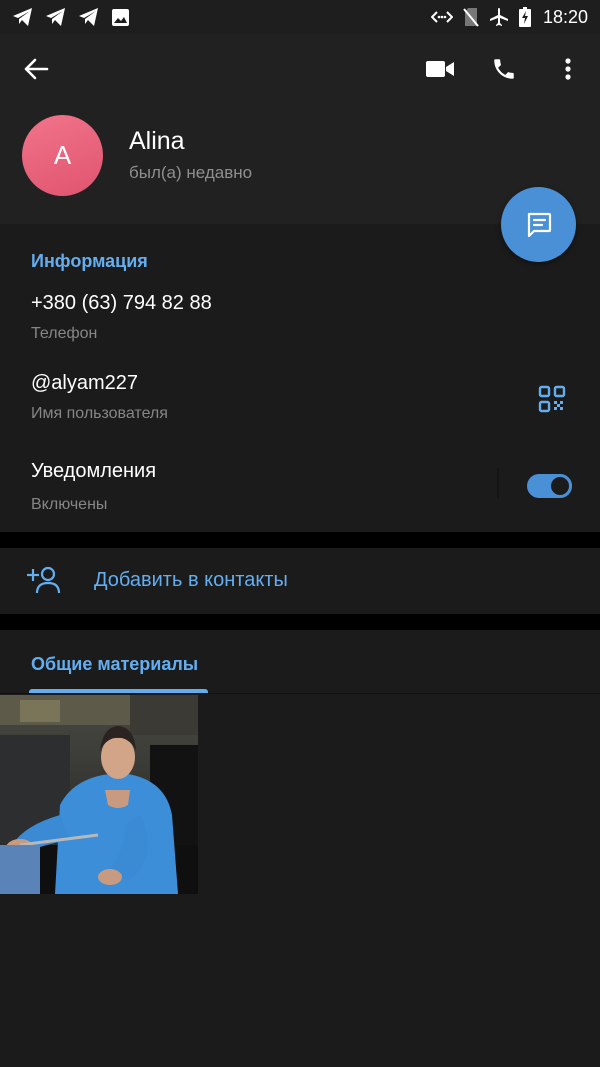 The image size is (600, 1067). Describe the element at coordinates (300, 581) in the screenshot. I see `add-to-contacts-button: Добавить в контакты` at that location.